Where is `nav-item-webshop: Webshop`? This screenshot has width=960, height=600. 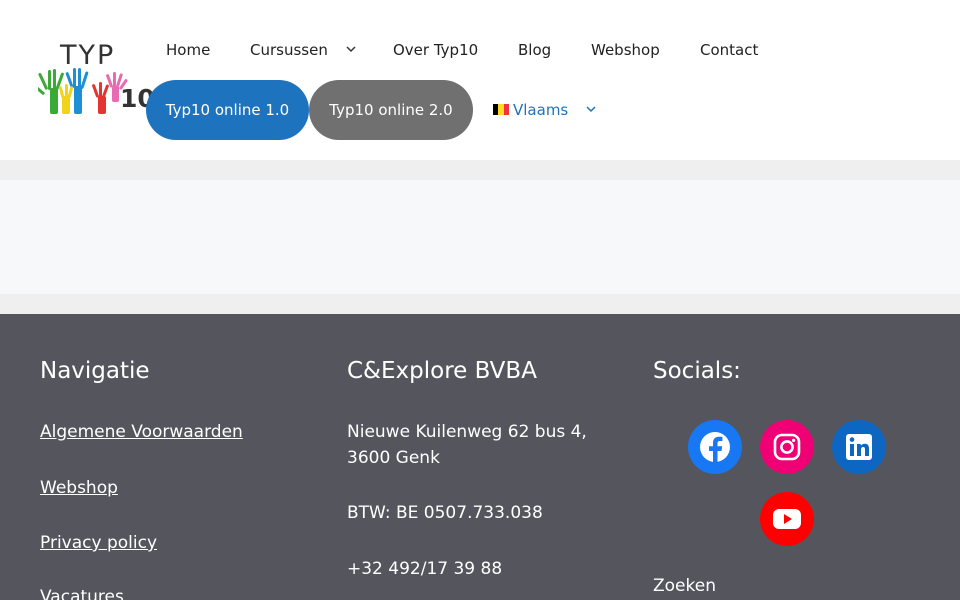 nav-item-webshop: Webshop is located at coordinates (625, 50).